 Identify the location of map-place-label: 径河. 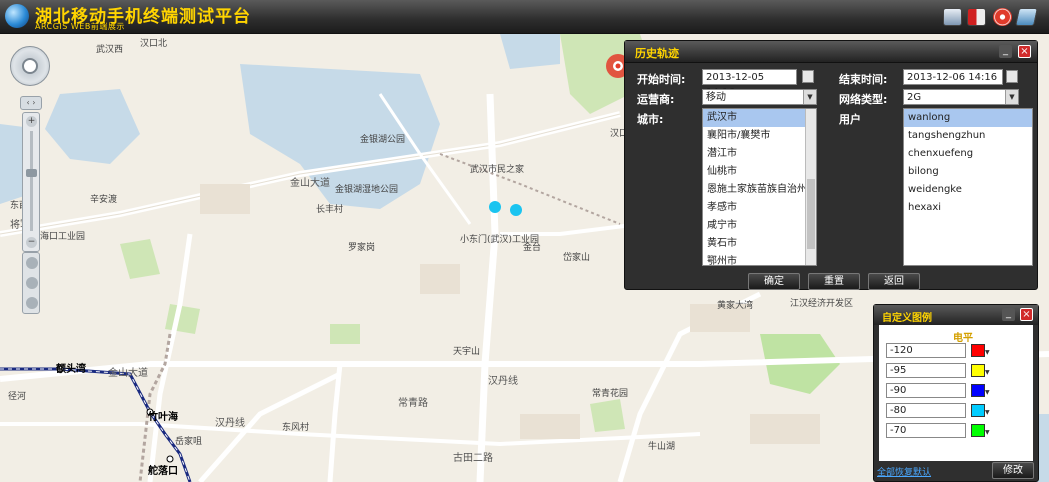
(17, 397).